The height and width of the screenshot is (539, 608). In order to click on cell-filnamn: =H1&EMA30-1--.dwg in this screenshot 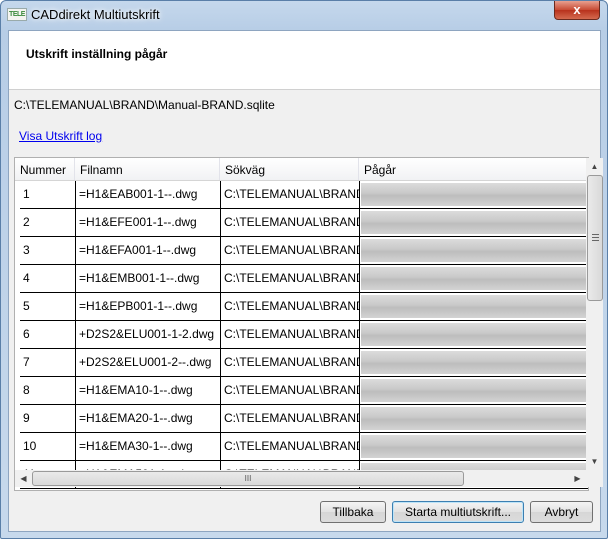, I will do `click(148, 447)`.